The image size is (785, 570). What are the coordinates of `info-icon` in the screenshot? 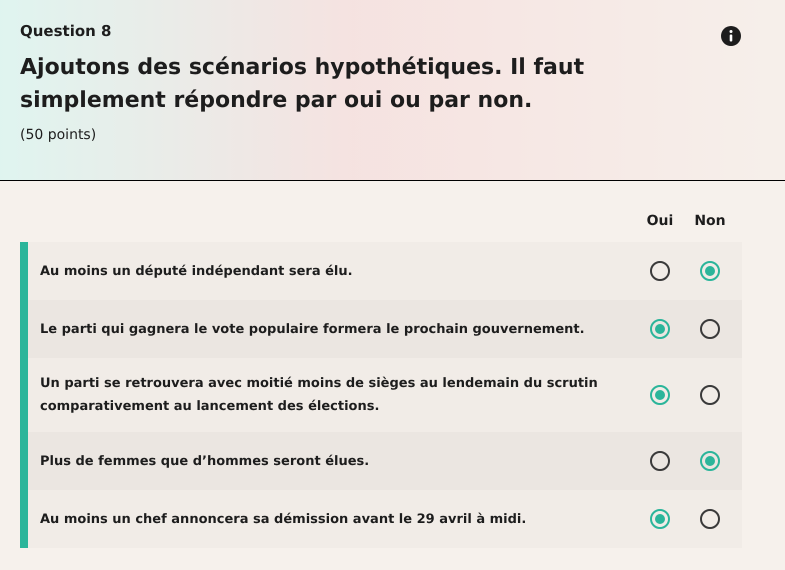 It's located at (731, 36).